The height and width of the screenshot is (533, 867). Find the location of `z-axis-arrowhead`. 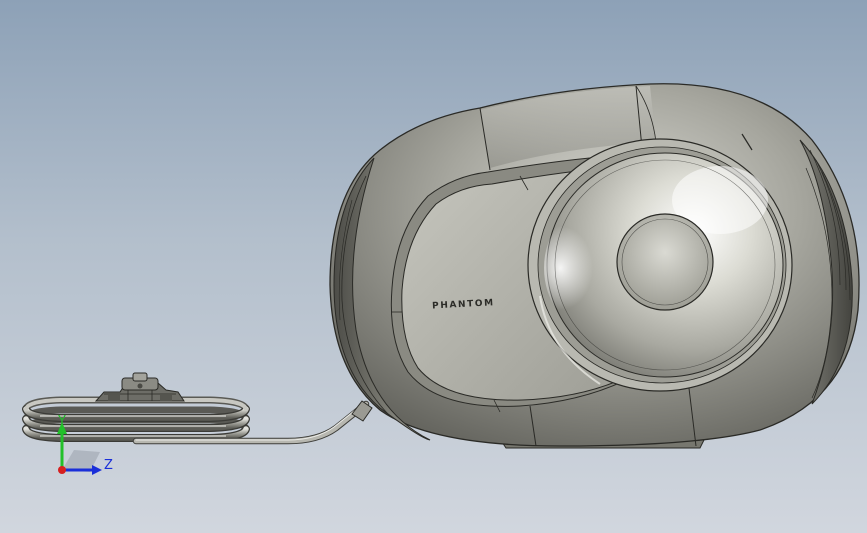

z-axis-arrowhead is located at coordinates (97, 470).